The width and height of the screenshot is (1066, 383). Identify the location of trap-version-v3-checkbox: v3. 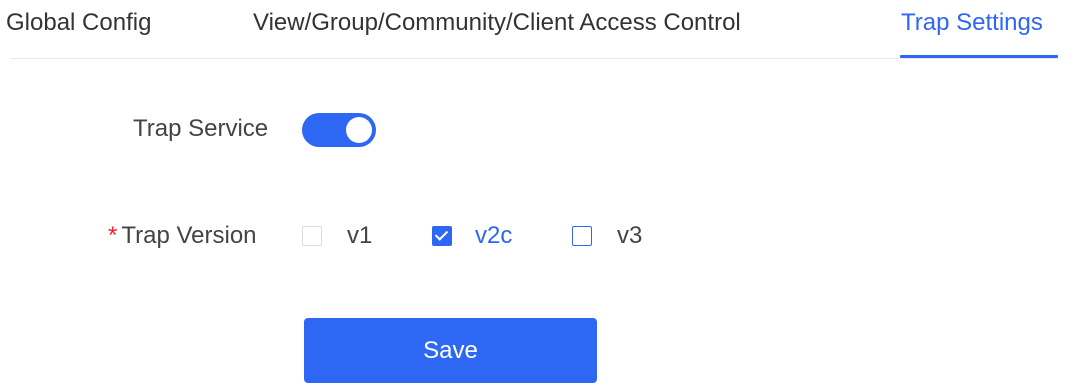
(607, 236).